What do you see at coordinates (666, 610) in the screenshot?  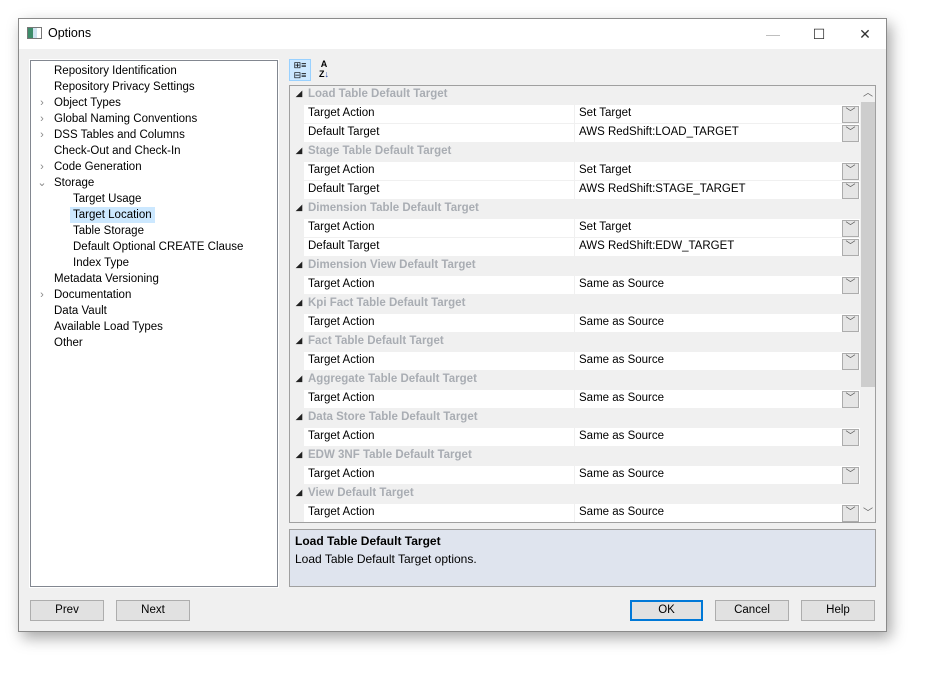 I see `ok-button: OK` at bounding box center [666, 610].